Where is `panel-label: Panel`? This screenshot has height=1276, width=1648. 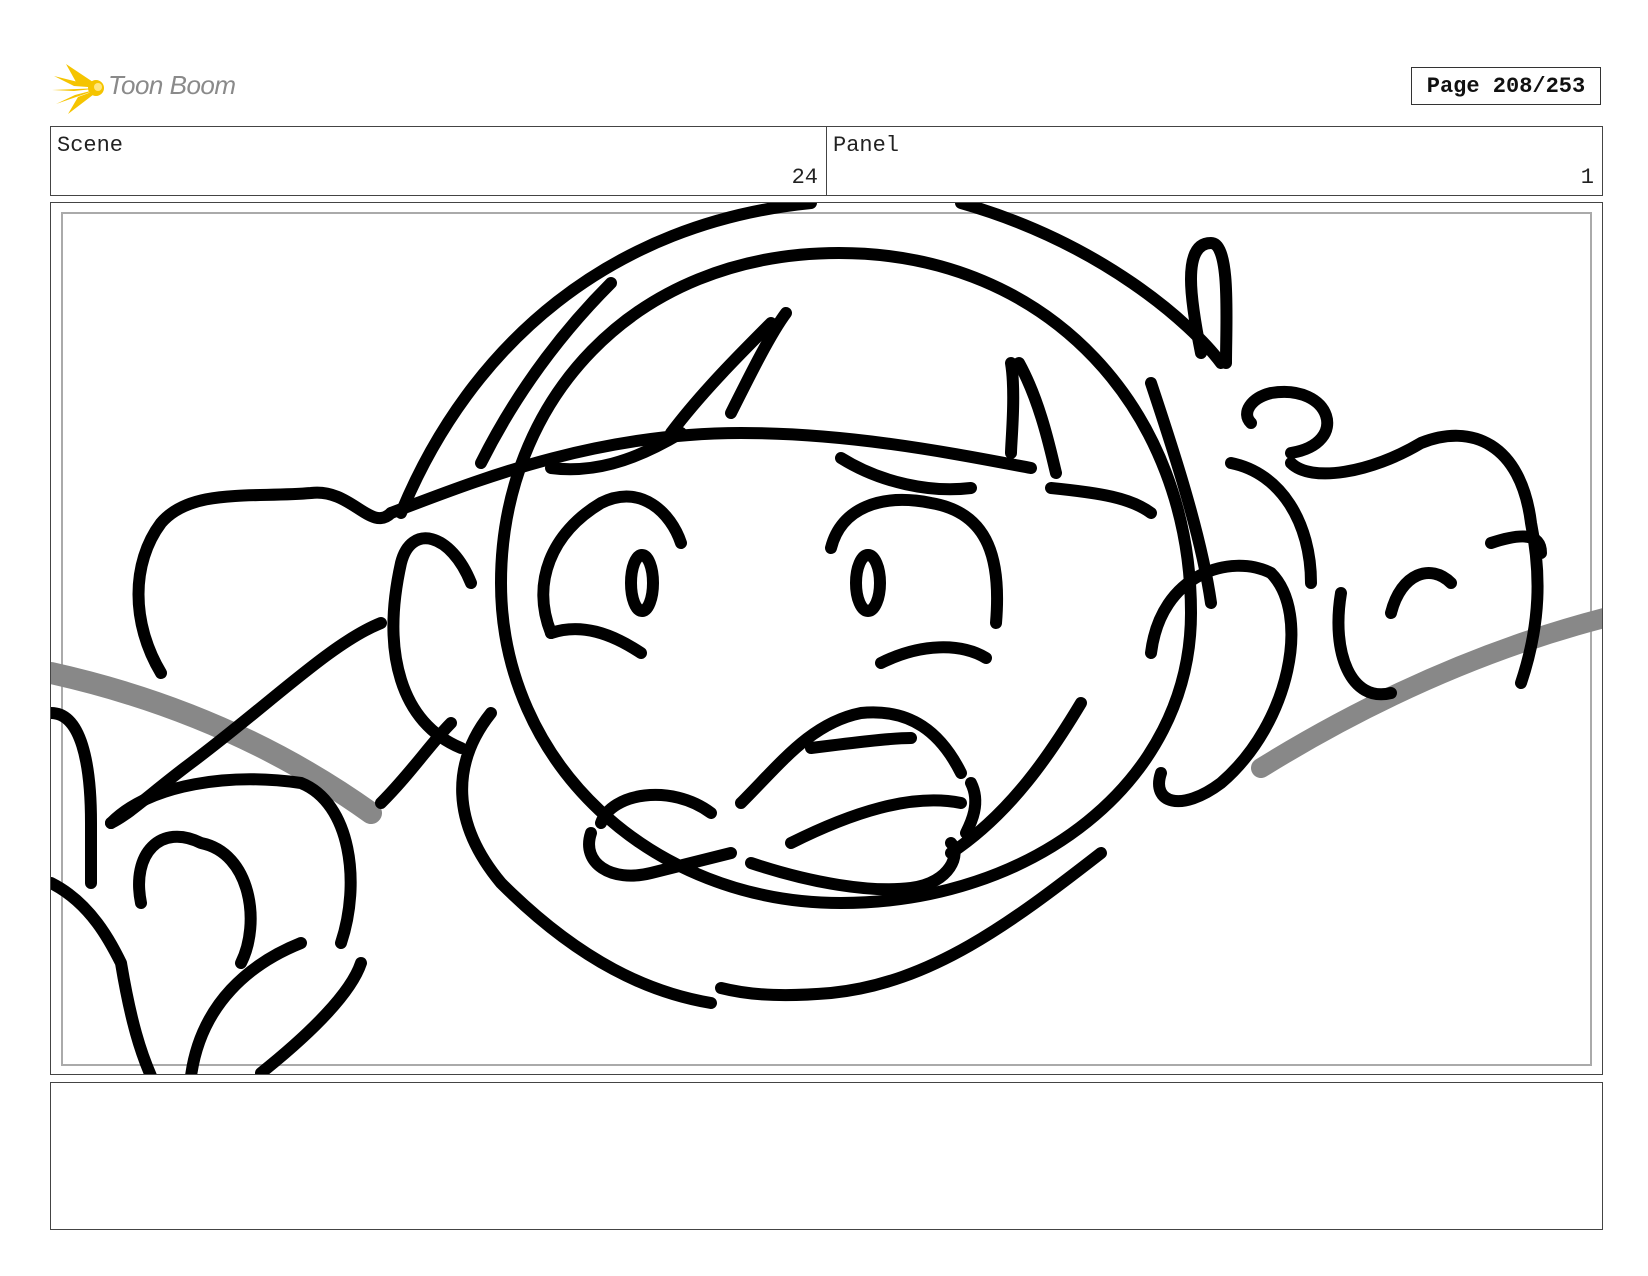 panel-label: Panel is located at coordinates (866, 145).